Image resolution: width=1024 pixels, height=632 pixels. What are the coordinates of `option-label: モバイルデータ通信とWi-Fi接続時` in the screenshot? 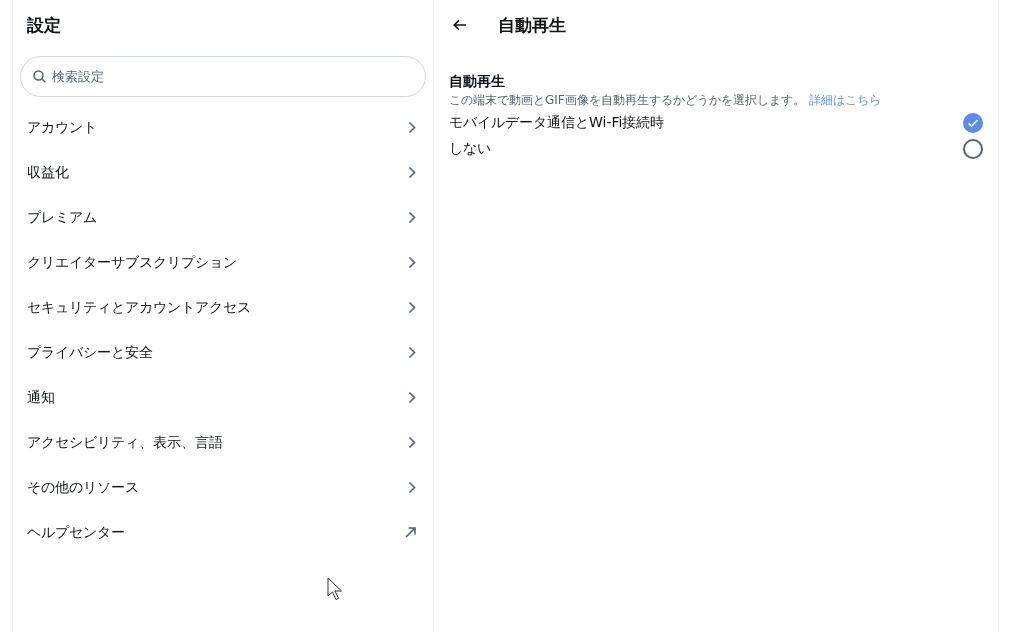 It's located at (557, 123).